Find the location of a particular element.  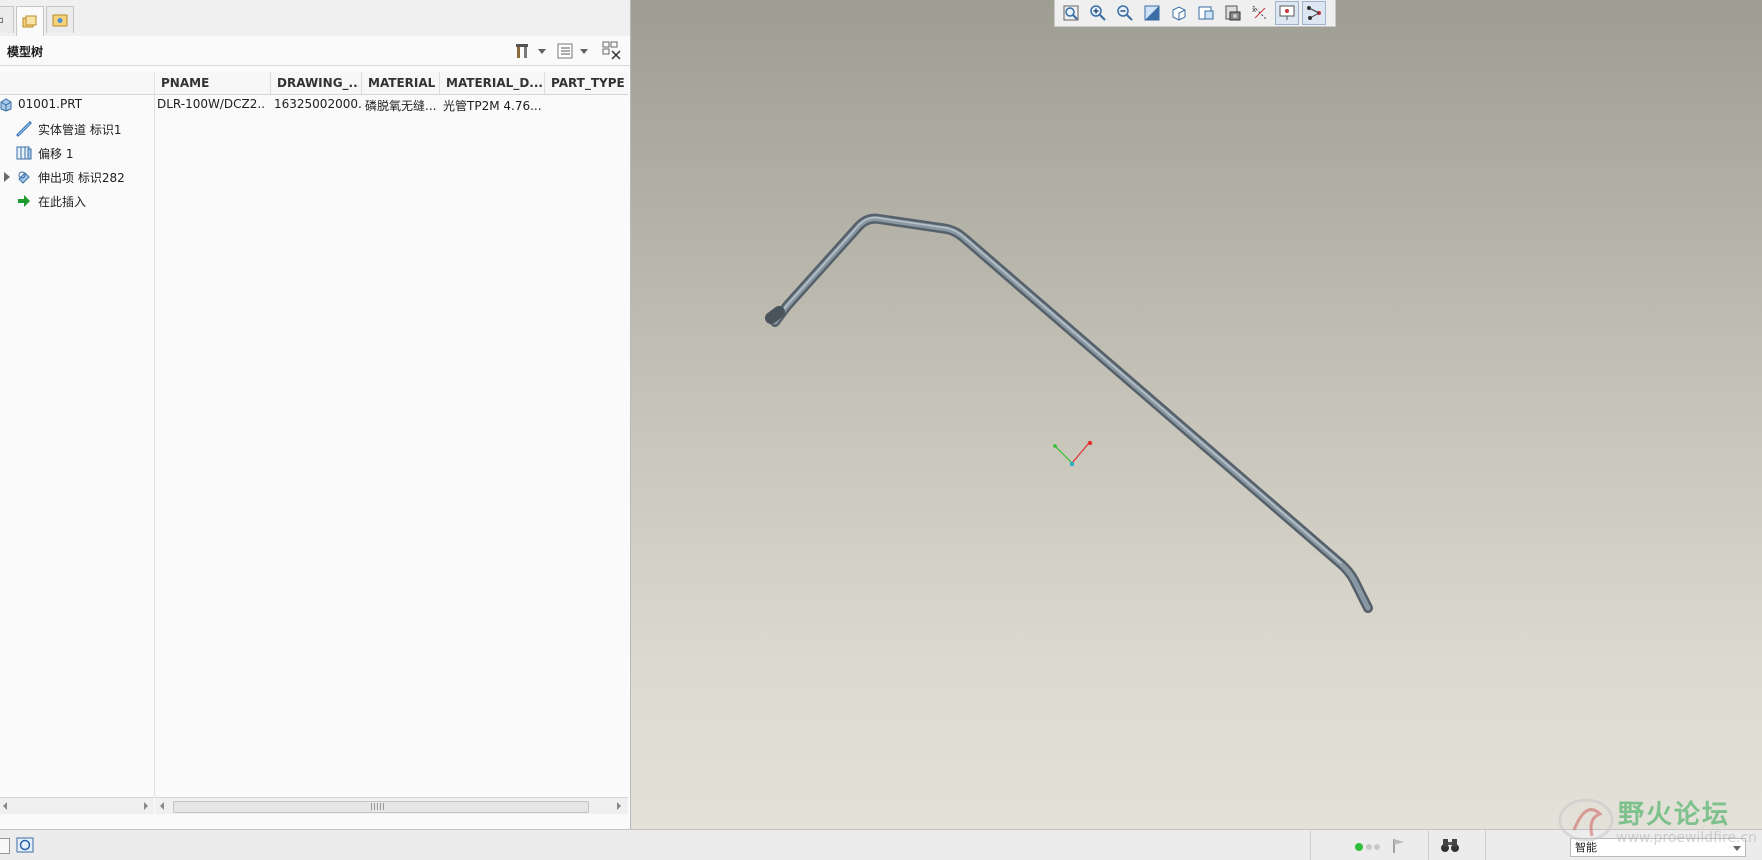

browser-toggle-button is located at coordinates (25, 845).